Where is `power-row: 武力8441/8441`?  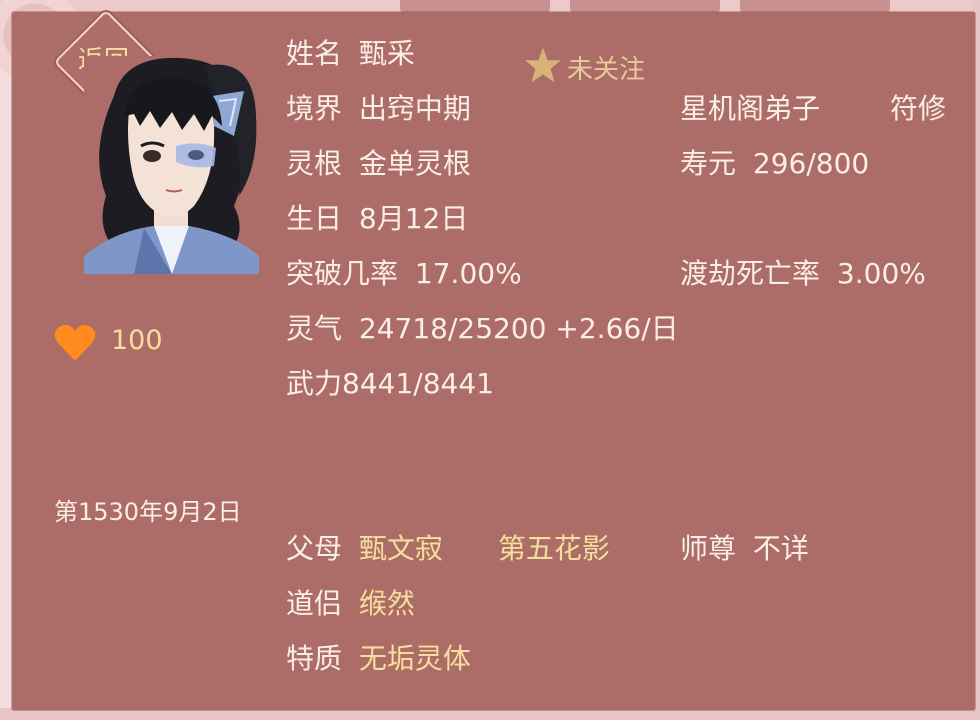
power-row: 武力8441/8441 is located at coordinates (390, 384).